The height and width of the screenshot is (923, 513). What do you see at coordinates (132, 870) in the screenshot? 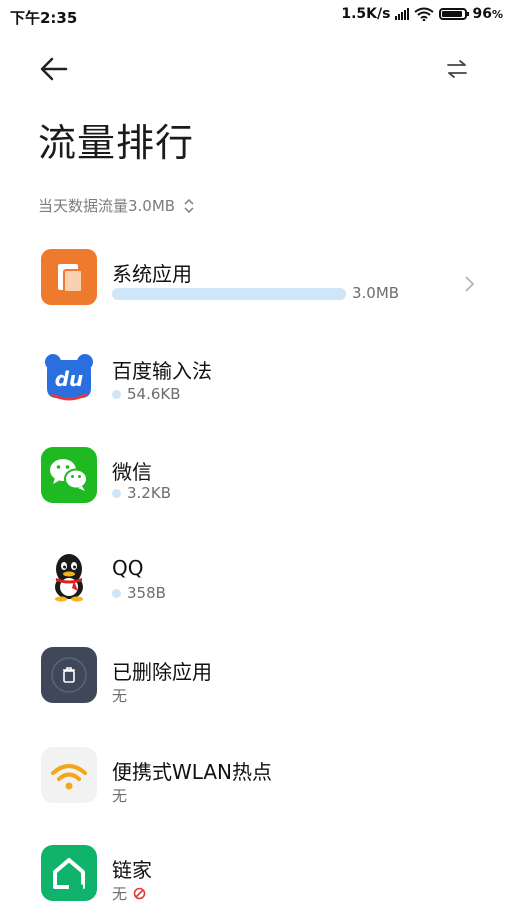
I see `app-name: 链家` at bounding box center [132, 870].